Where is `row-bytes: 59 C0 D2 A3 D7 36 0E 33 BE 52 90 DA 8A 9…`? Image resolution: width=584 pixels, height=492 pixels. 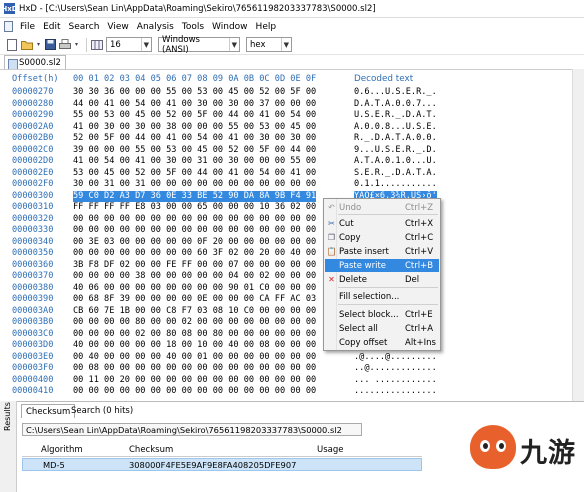 row-bytes: 59 C0 D2 A3 D7 36 0E 33 BE 52 90 DA 8A 9… is located at coordinates (195, 196).